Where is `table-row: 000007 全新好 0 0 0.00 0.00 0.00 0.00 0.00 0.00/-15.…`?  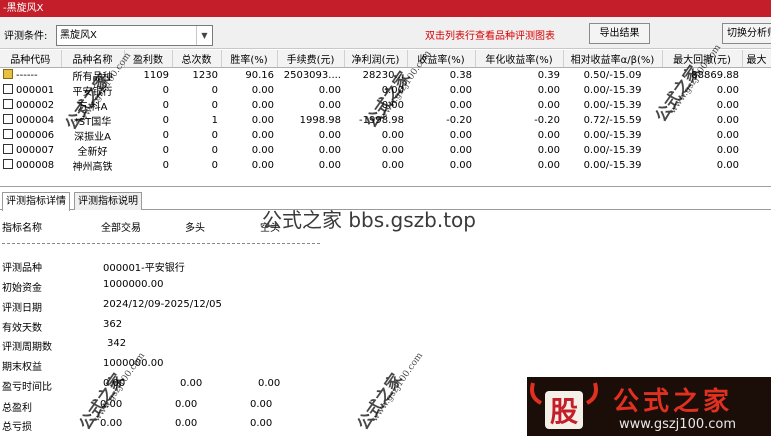
table-row: 000007 全新好 0 0 0.00 0.00 0.00 0.00 0.00 0.00/-15.… is located at coordinates (385, 150).